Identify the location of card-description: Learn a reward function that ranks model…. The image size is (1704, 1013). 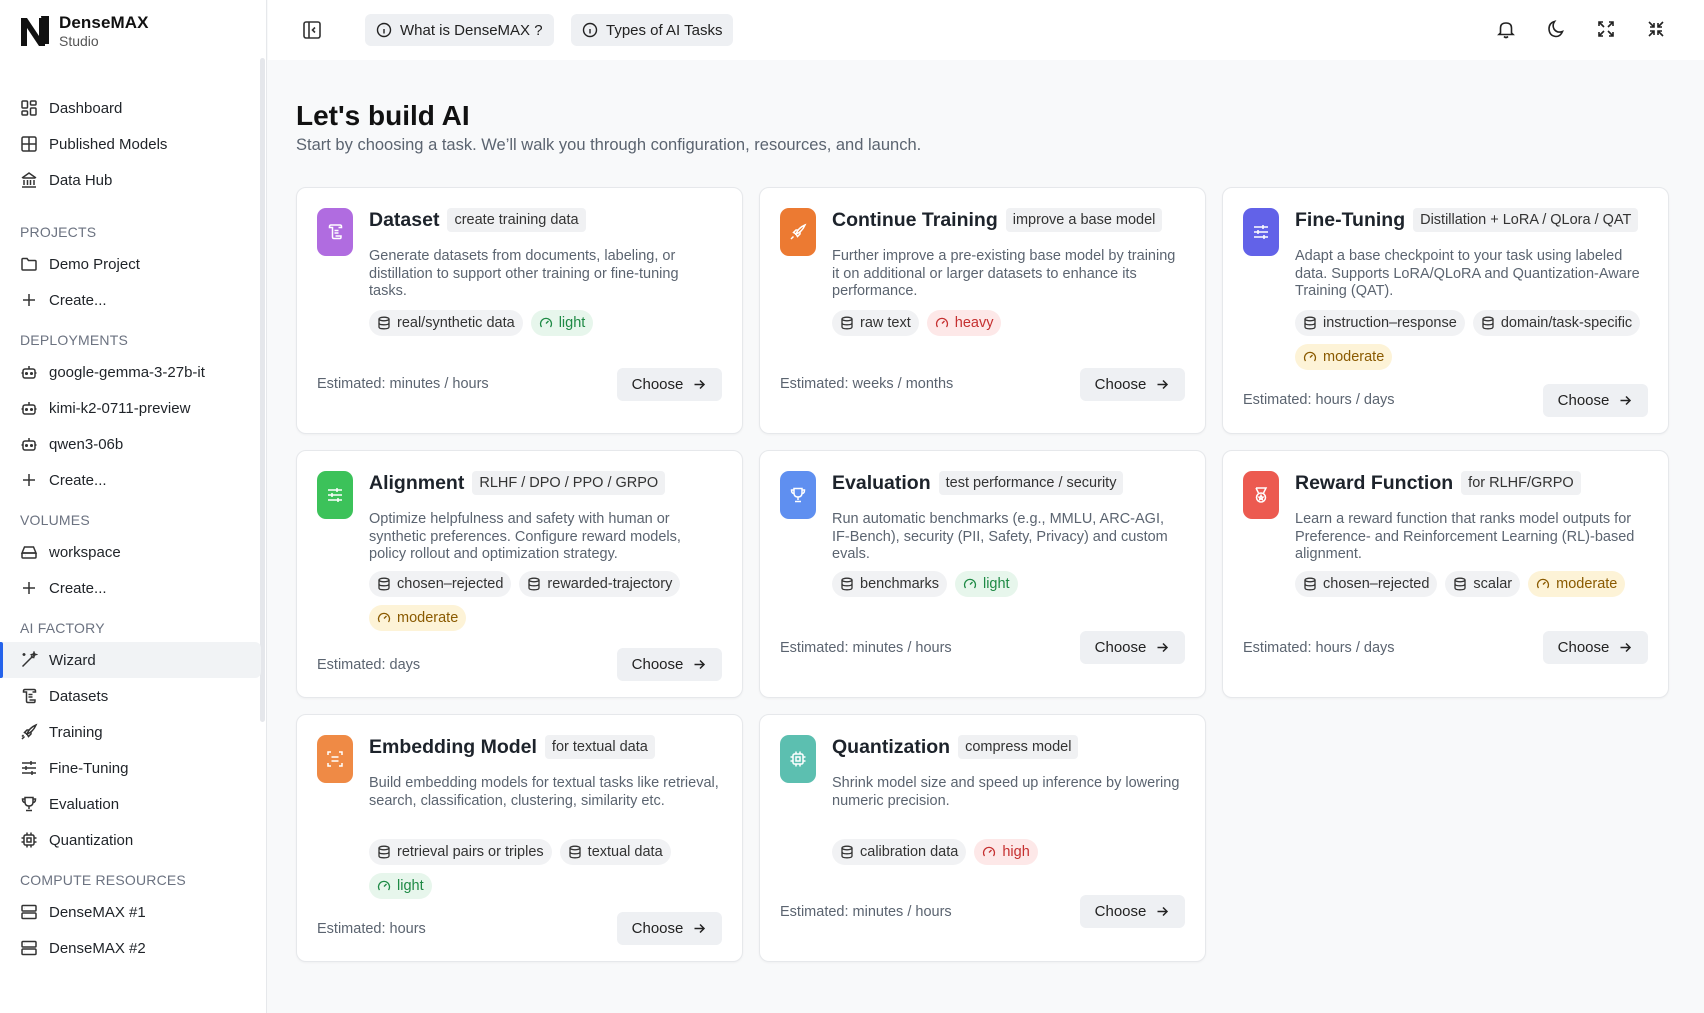
(1465, 536).